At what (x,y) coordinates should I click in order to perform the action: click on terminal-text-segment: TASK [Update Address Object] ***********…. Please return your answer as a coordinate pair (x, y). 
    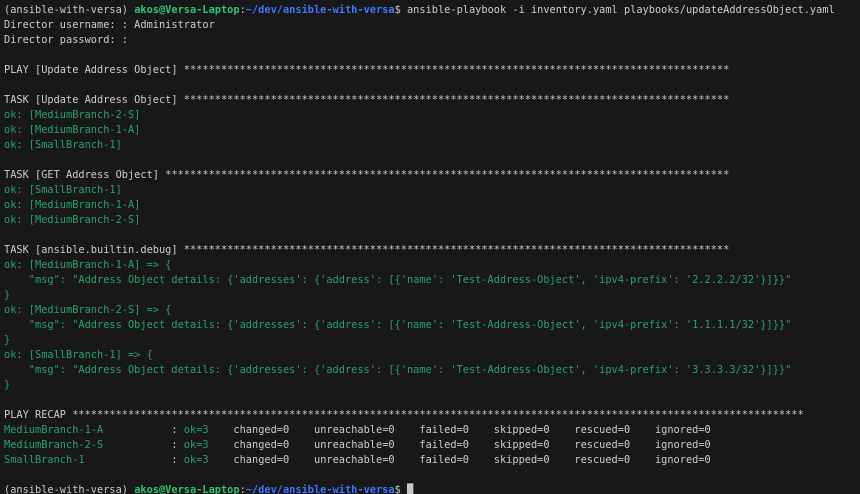
    Looking at the image, I should click on (367, 100).